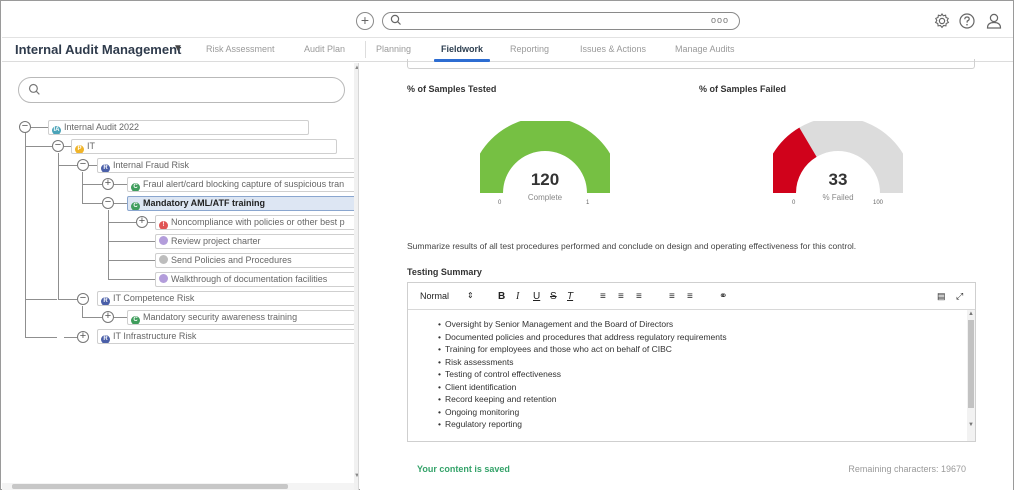 This screenshot has width=1014, height=490. Describe the element at coordinates (227, 298) in the screenshot. I see `tree-node: R IT Competence Risk` at that location.